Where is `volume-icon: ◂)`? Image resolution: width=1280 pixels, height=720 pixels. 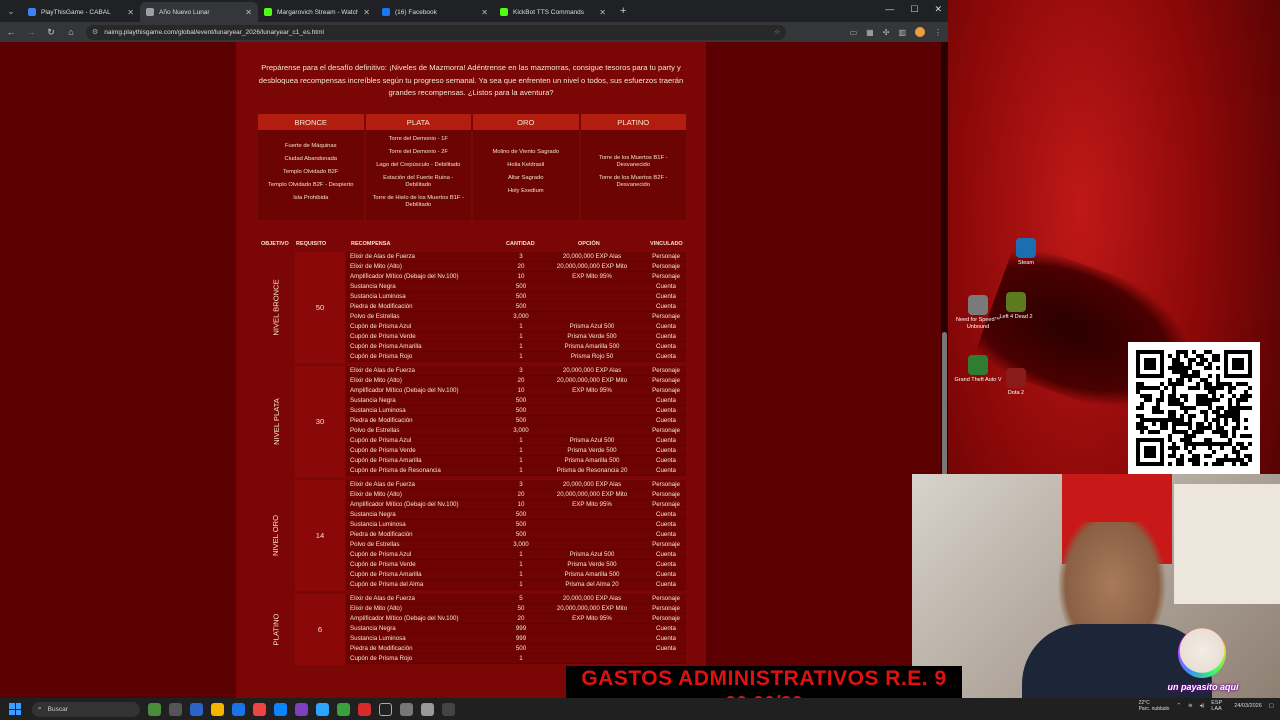
volume-icon: ◂) is located at coordinates (1202, 706).